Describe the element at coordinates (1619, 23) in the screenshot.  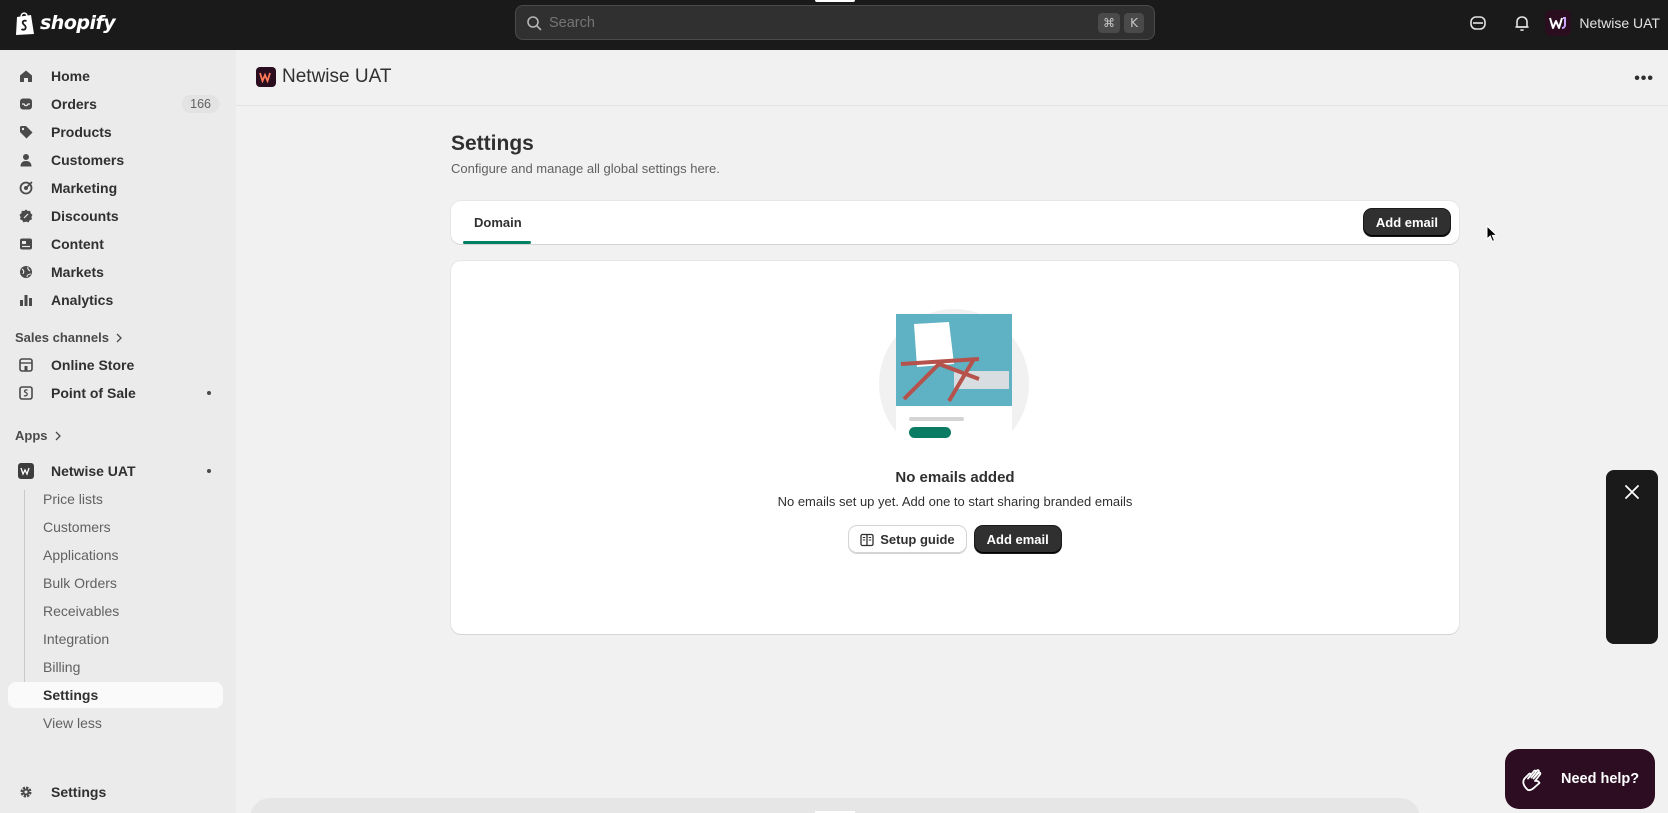
I see `store-name: Netwise UAT` at that location.